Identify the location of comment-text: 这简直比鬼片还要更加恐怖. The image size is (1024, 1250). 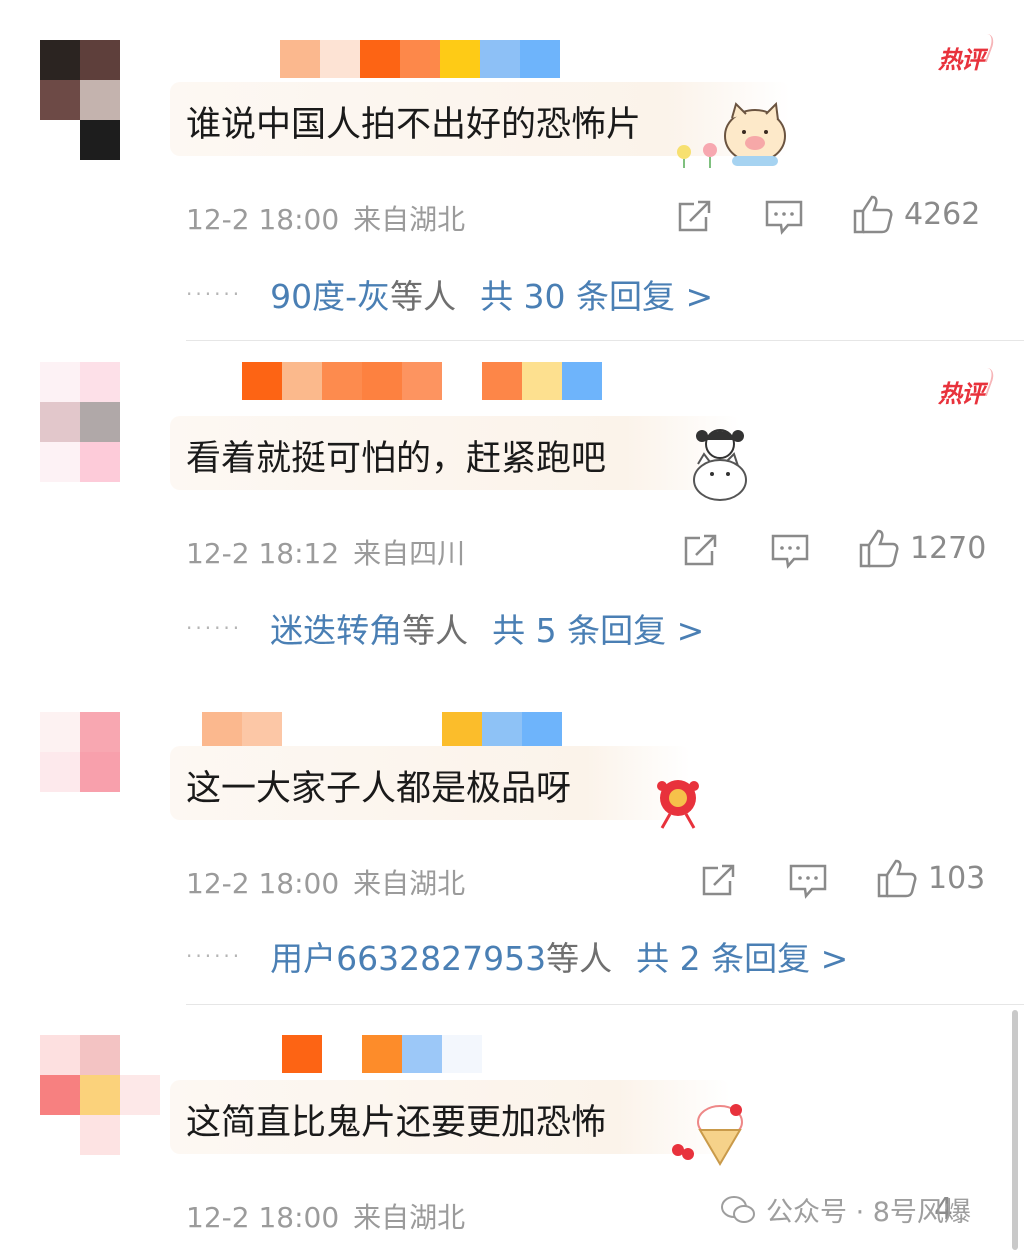
(396, 1123).